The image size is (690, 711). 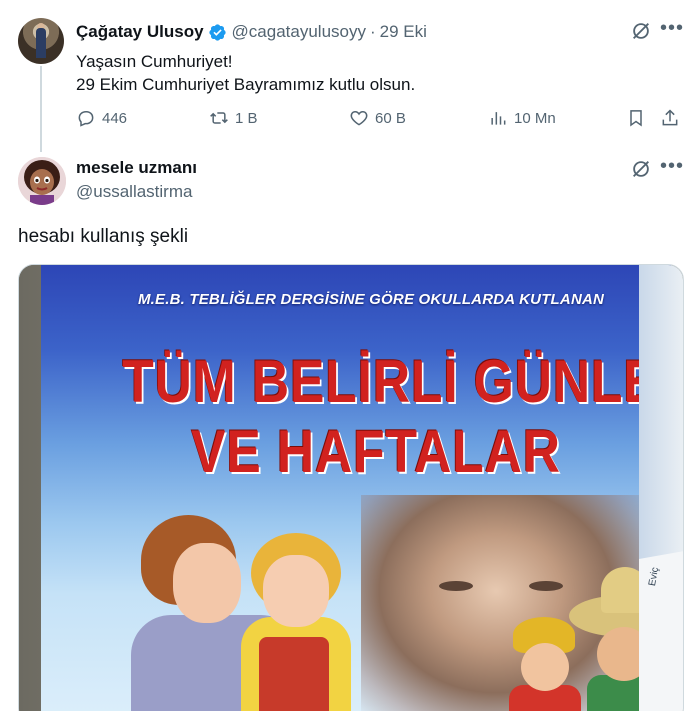 I want to click on reply-count: 446, so click(x=115, y=118).